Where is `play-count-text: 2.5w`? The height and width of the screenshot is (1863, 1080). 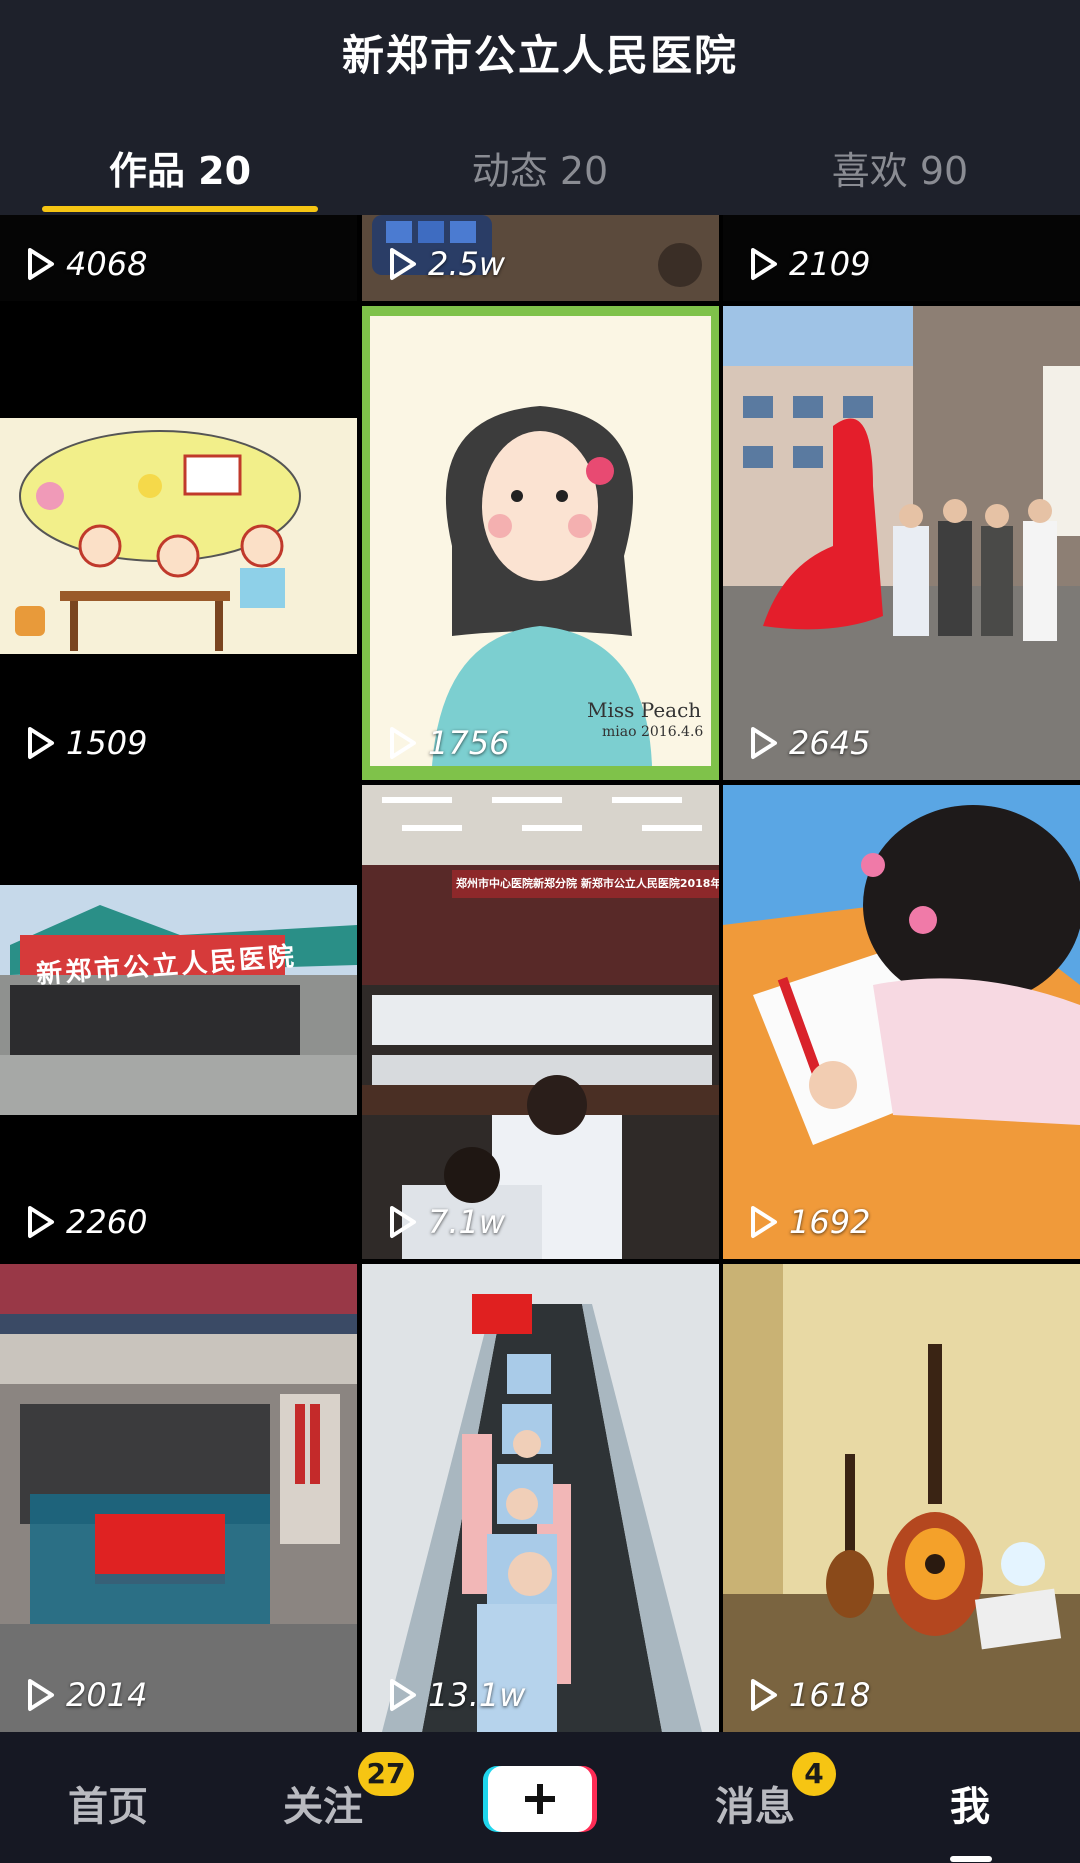 play-count-text: 2.5w is located at coordinates (467, 264).